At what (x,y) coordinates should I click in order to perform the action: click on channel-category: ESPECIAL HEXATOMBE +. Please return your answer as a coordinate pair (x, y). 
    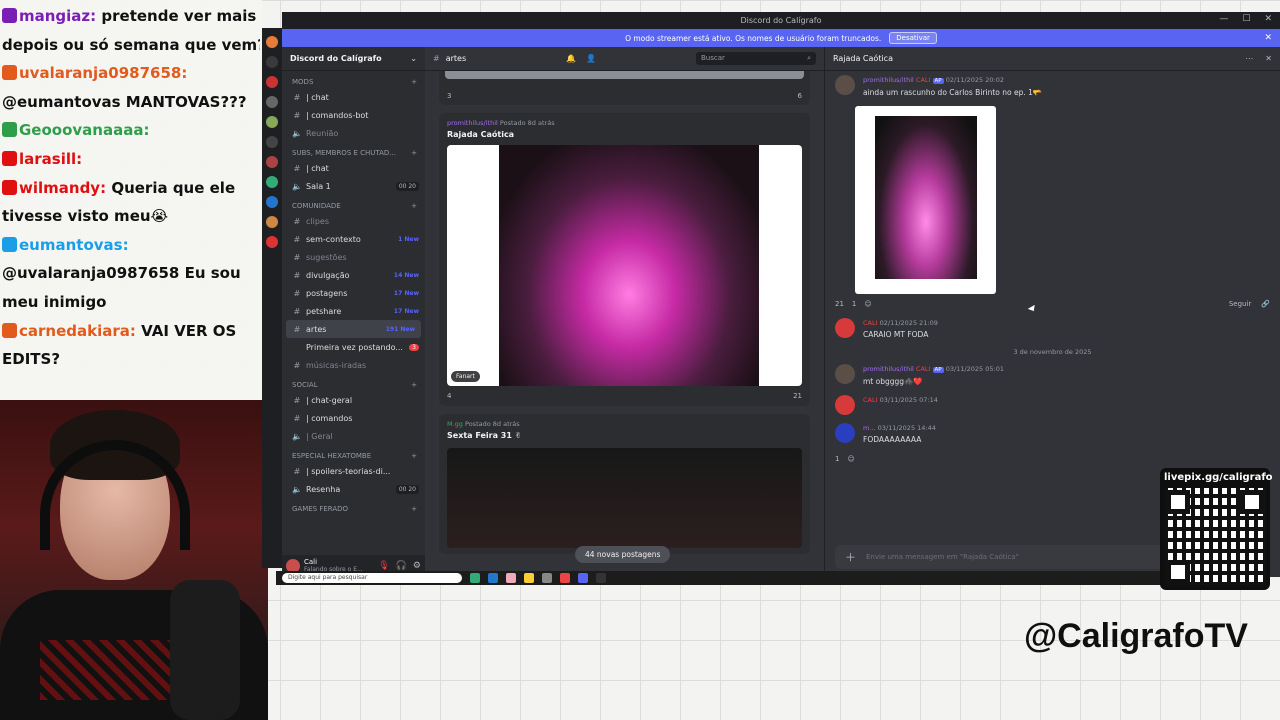
    Looking at the image, I should click on (353, 453).